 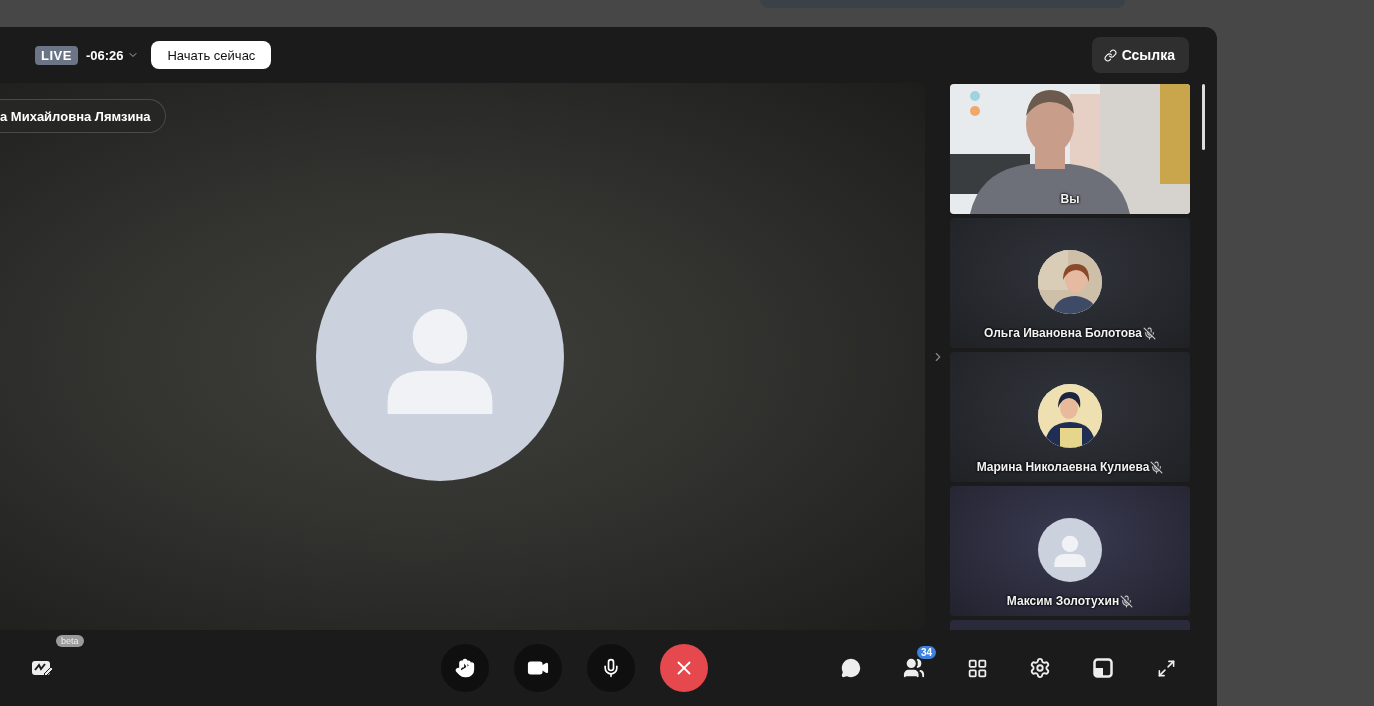 I want to click on beta-badge: beta, so click(x=70, y=641).